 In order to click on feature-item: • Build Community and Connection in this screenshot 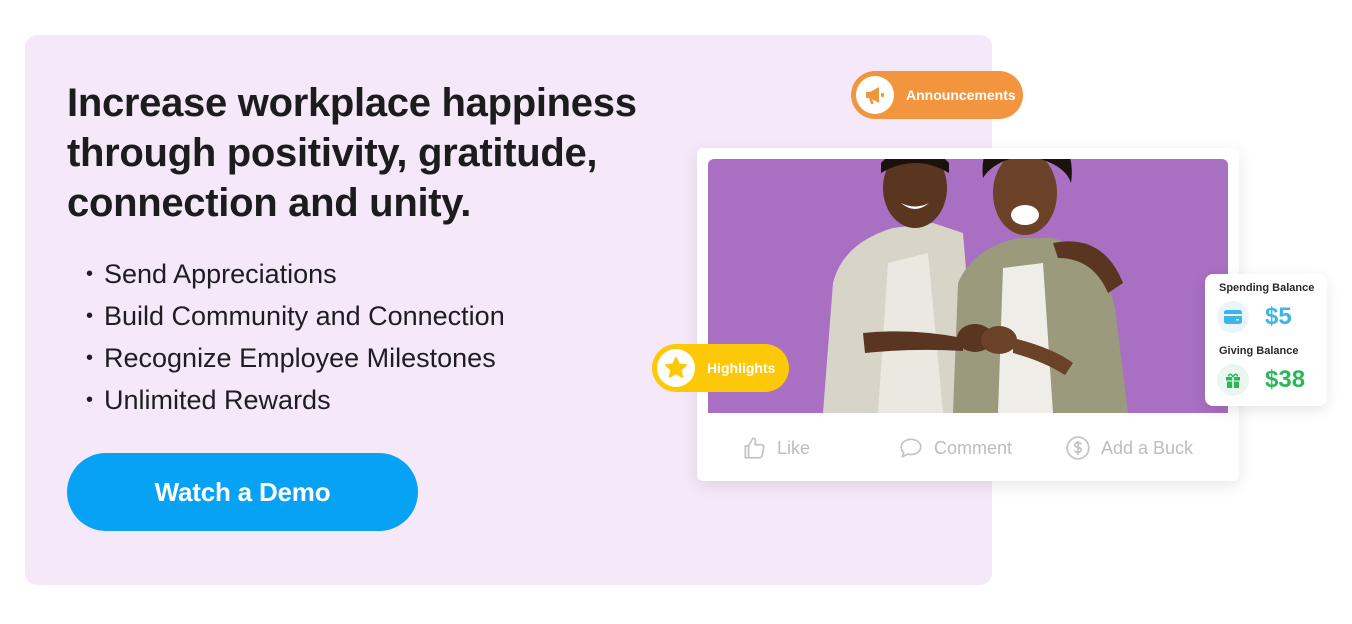, I will do `click(295, 316)`.